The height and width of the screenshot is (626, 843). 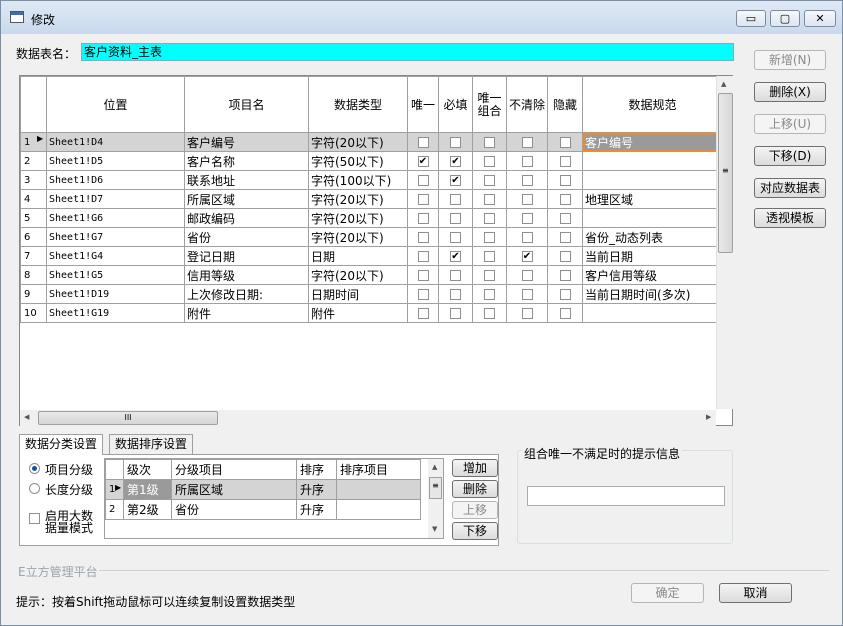 What do you see at coordinates (246, 294) in the screenshot?
I see `item-name-cell: 上次修改日期:` at bounding box center [246, 294].